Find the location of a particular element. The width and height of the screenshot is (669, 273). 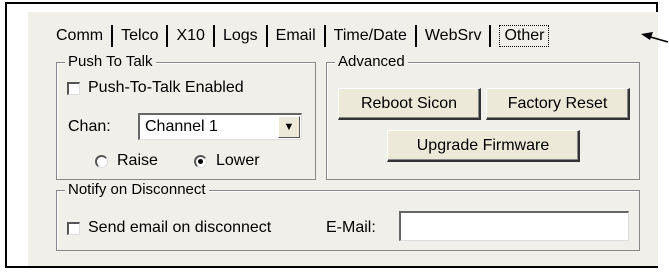

arrow-pointer-icon is located at coordinates (655, 37).